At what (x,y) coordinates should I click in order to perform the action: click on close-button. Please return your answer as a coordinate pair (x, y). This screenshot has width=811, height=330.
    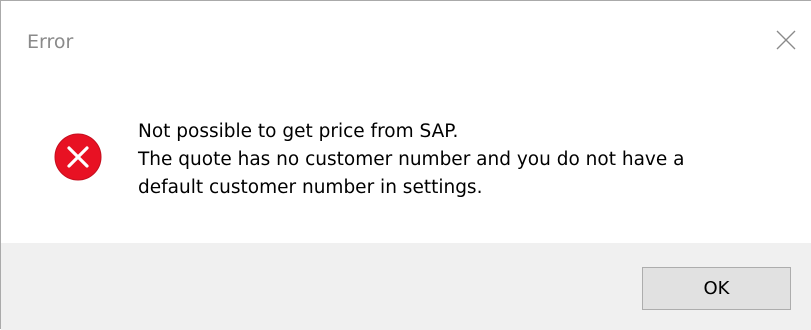
    Looking at the image, I should click on (786, 40).